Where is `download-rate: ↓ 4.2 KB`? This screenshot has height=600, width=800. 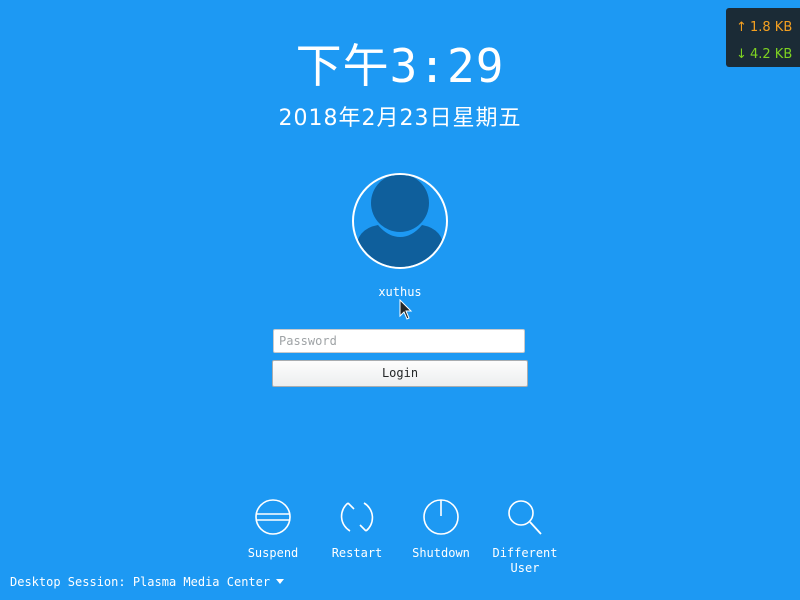
download-rate: ↓ 4.2 KB is located at coordinates (768, 54).